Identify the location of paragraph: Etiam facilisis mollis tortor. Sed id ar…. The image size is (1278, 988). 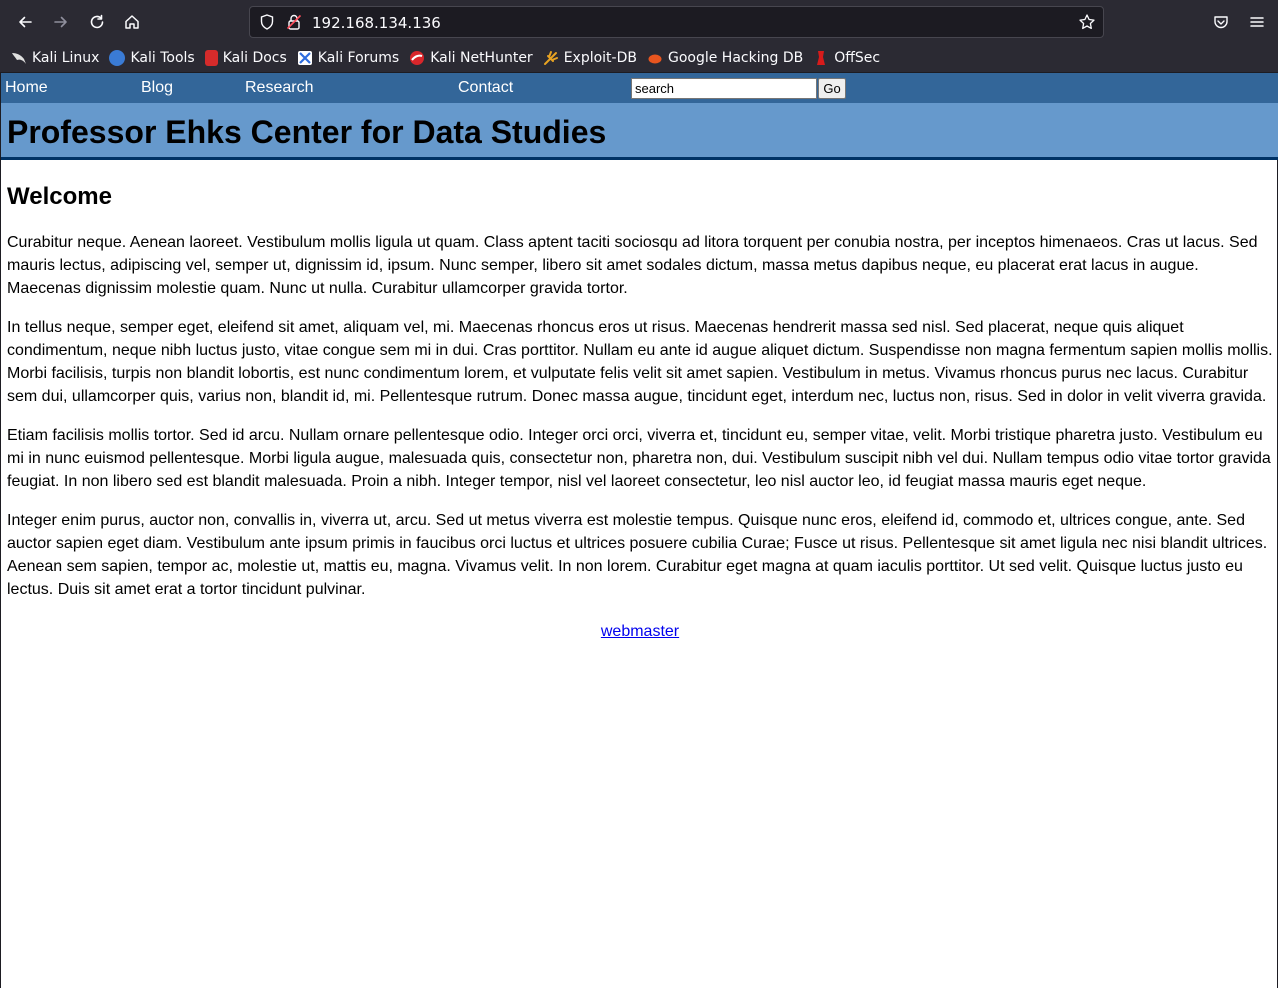
(639, 458).